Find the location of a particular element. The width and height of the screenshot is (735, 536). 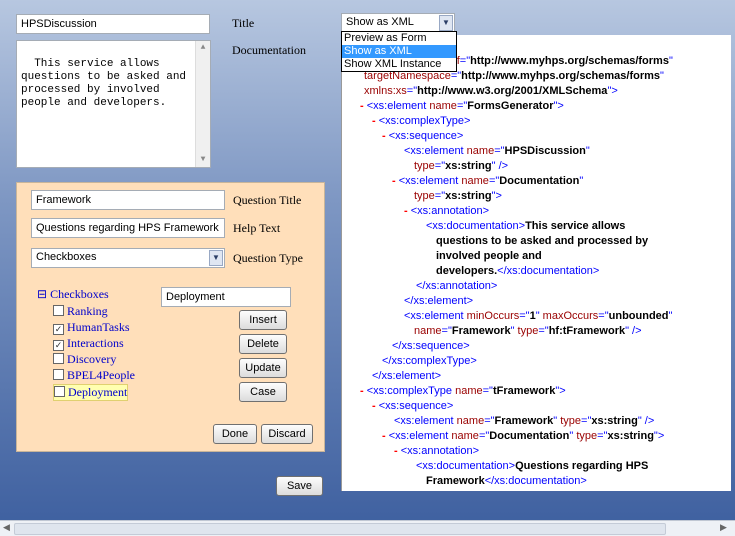

documentation-scrollbar: ▲ ▼ is located at coordinates (202, 104).